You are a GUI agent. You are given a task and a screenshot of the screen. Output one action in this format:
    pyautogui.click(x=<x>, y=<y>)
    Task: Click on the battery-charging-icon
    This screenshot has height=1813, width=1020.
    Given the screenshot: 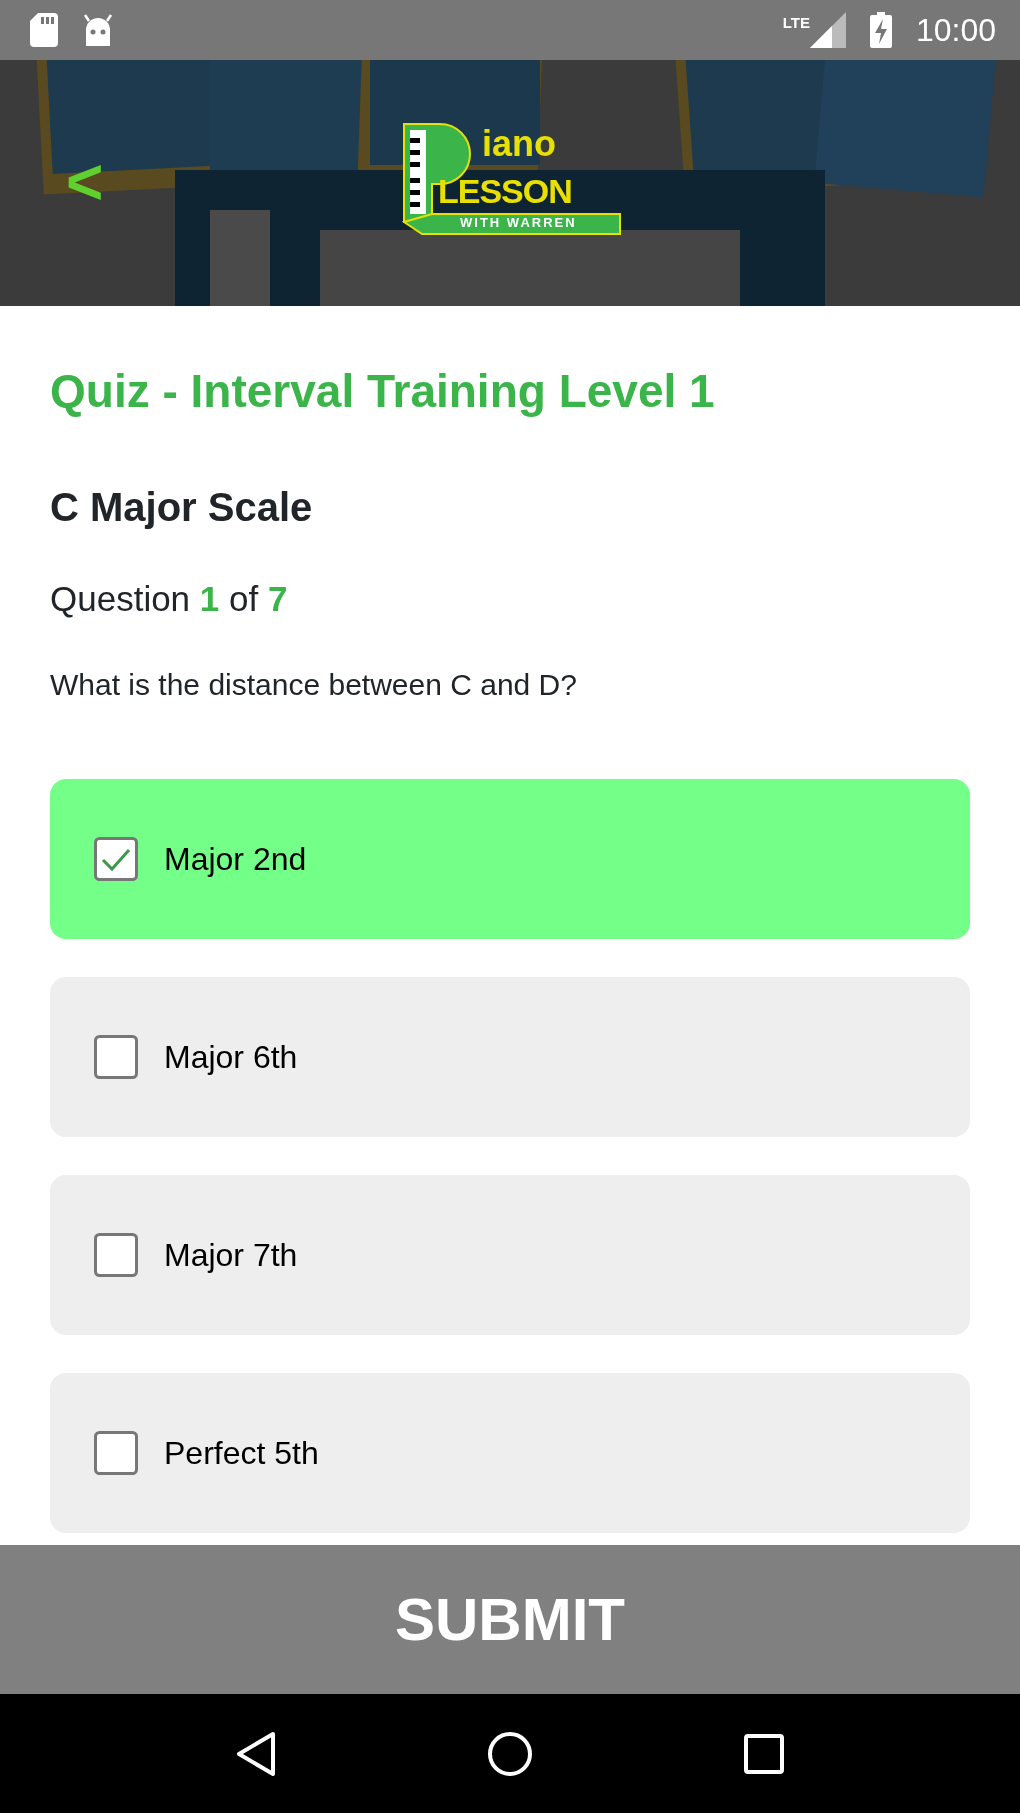 What is the action you would take?
    pyautogui.click(x=880, y=30)
    